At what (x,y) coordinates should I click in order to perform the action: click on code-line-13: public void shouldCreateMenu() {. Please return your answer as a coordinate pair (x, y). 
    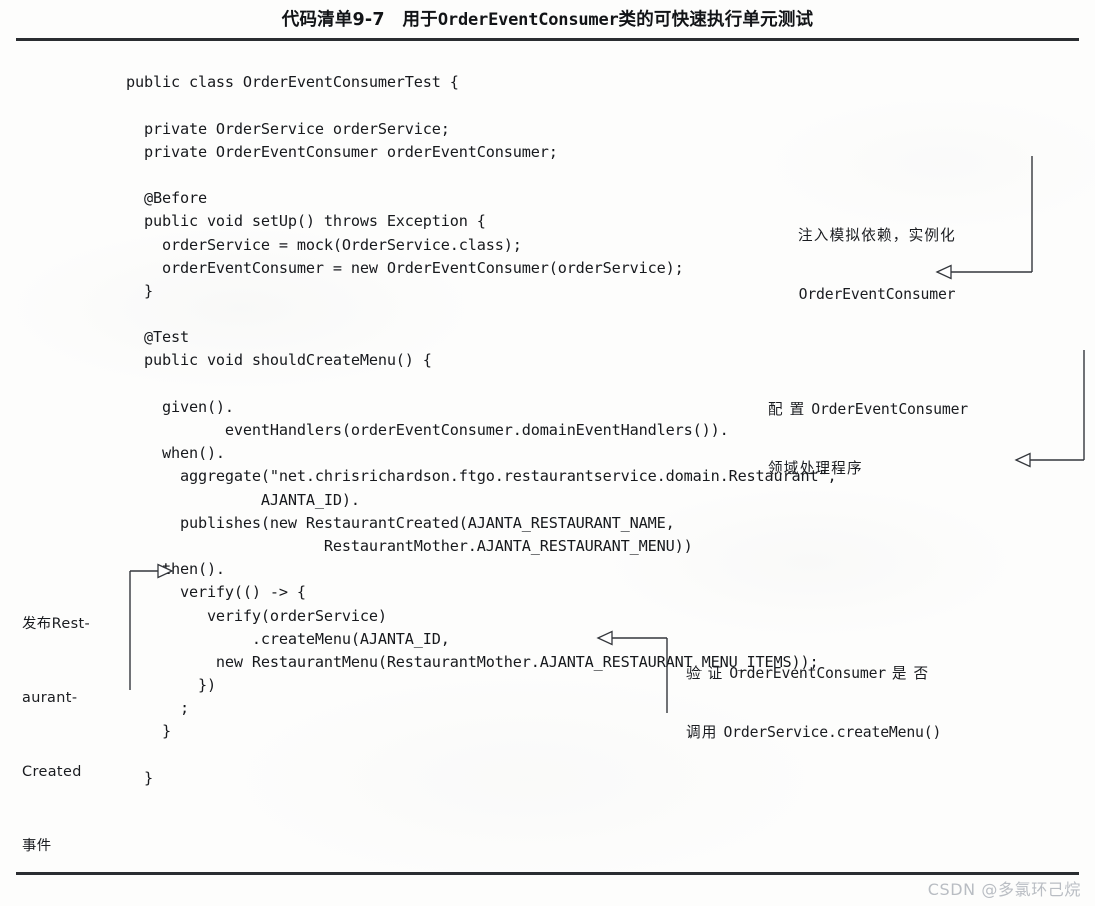
    Looking at the image, I should click on (279, 360).